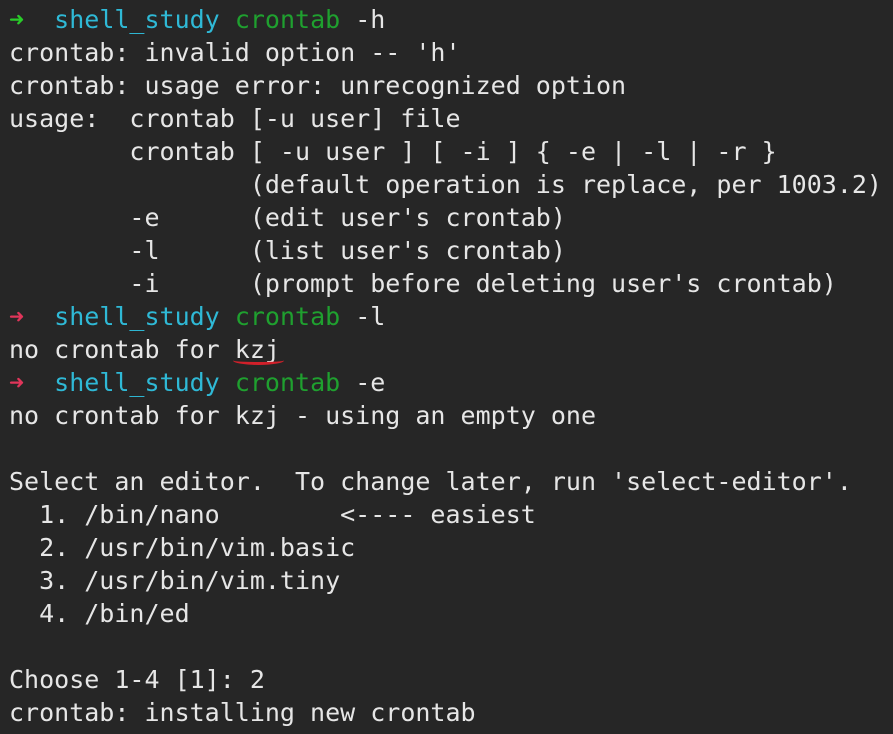  Describe the element at coordinates (235, 52) in the screenshot. I see `output-line: crontab: invalid option -- 'h'` at that location.